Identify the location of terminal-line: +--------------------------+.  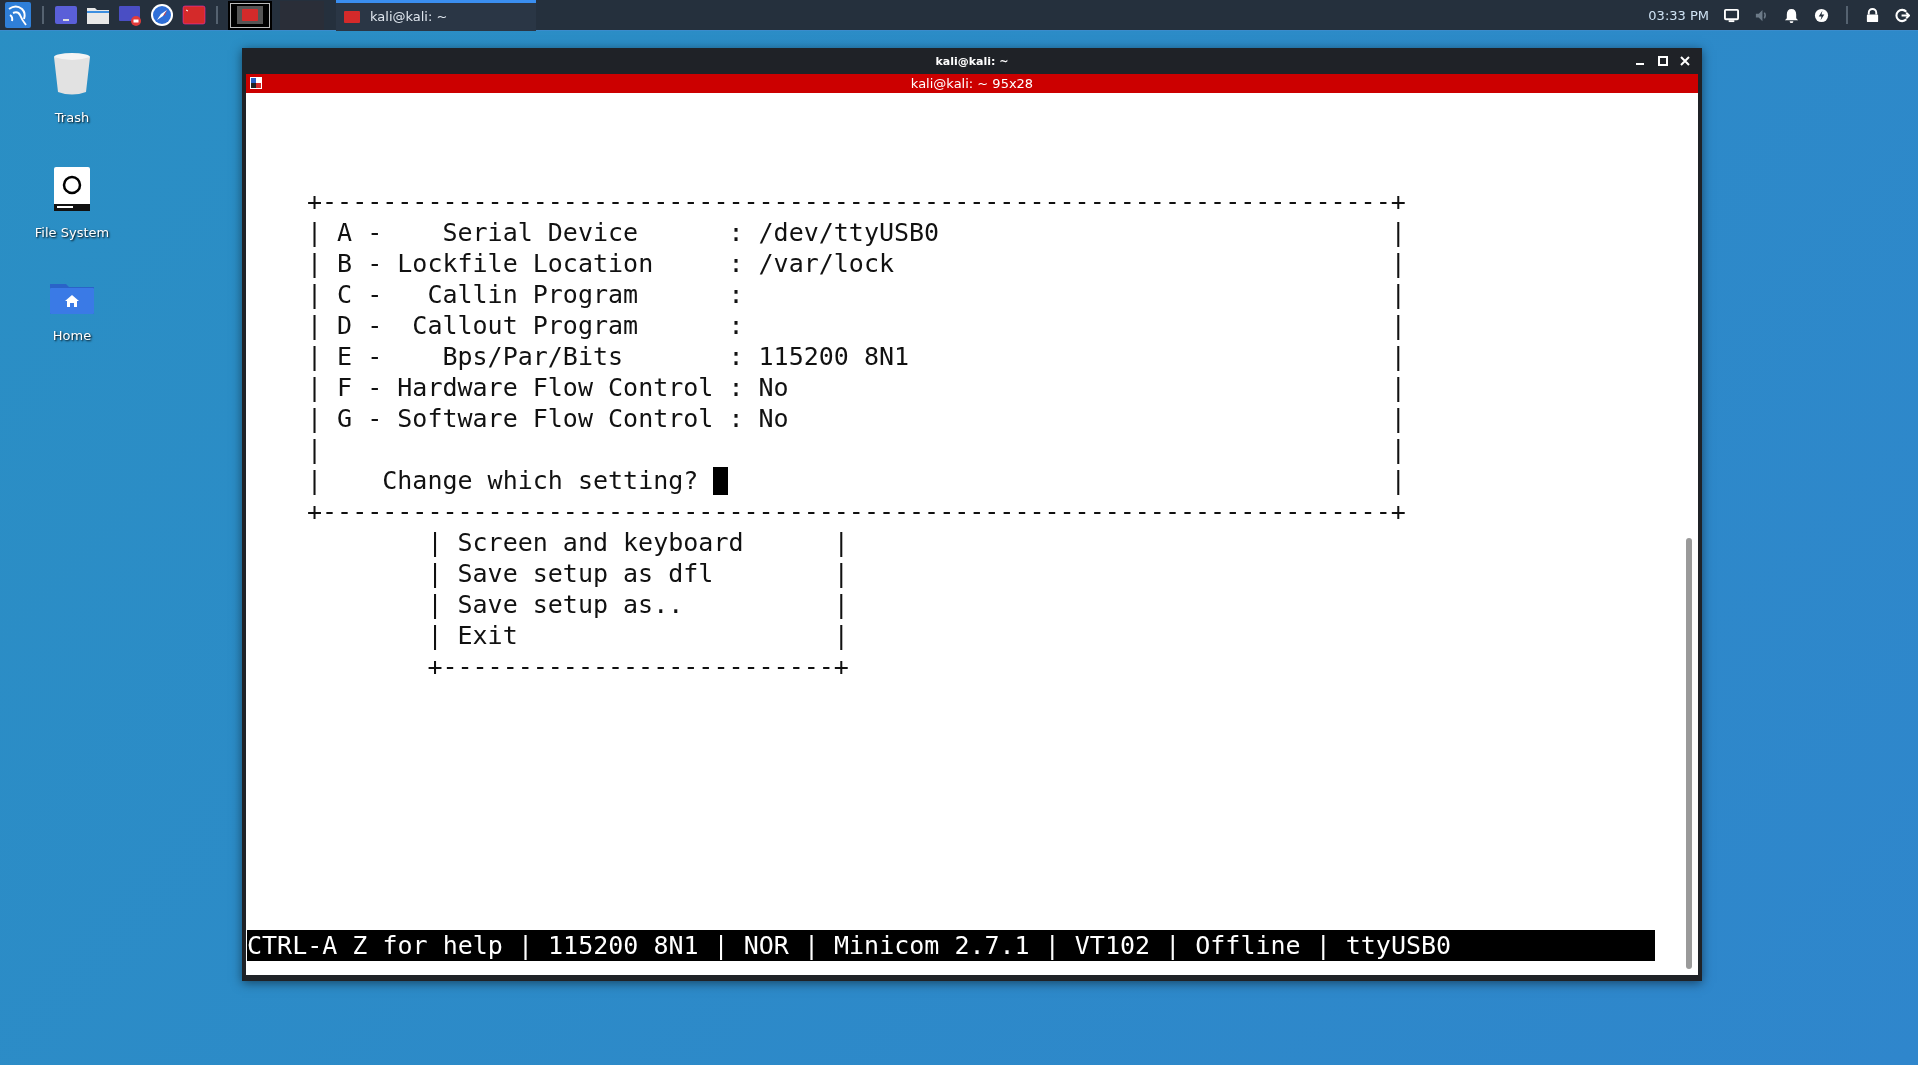
(638, 666).